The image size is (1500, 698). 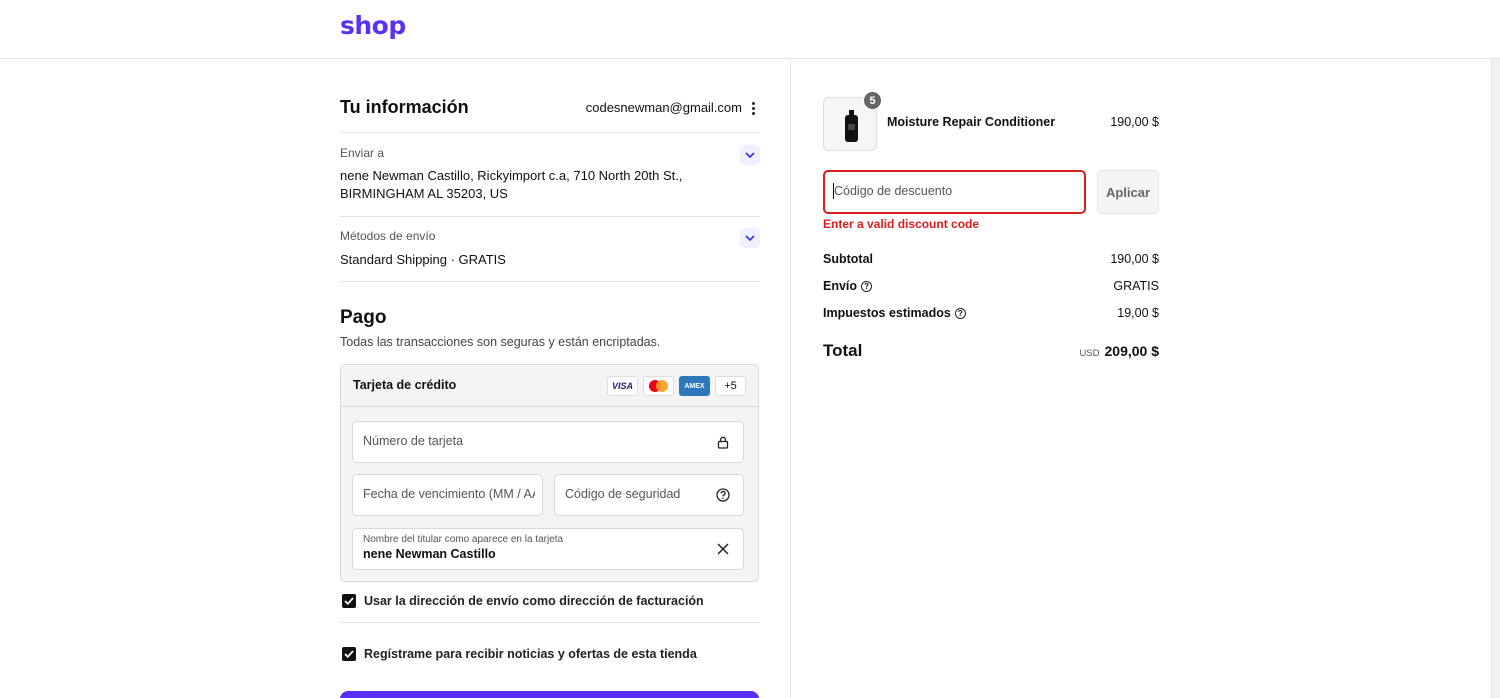 What do you see at coordinates (413, 441) in the screenshot?
I see `card-number-placeholder: Número de tarjeta` at bounding box center [413, 441].